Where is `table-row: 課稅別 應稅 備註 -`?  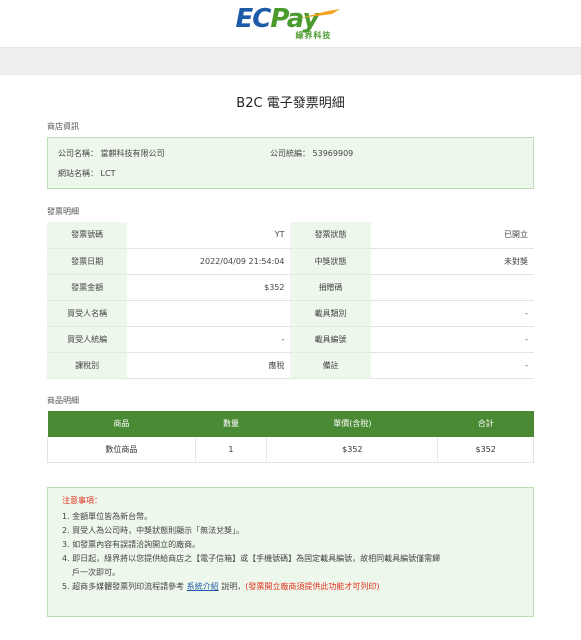 table-row: 課稅別 應稅 備註 - is located at coordinates (290, 365).